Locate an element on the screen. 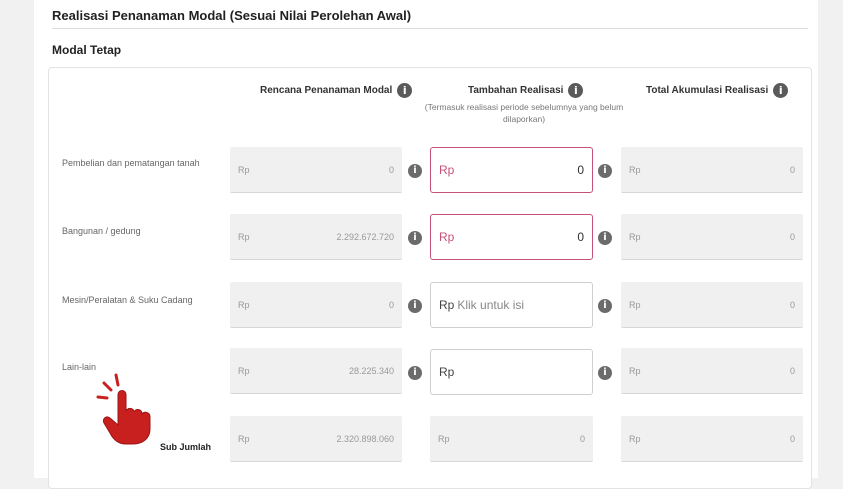  column-header-addition: Tambahan Realisasi i is located at coordinates (526, 90).